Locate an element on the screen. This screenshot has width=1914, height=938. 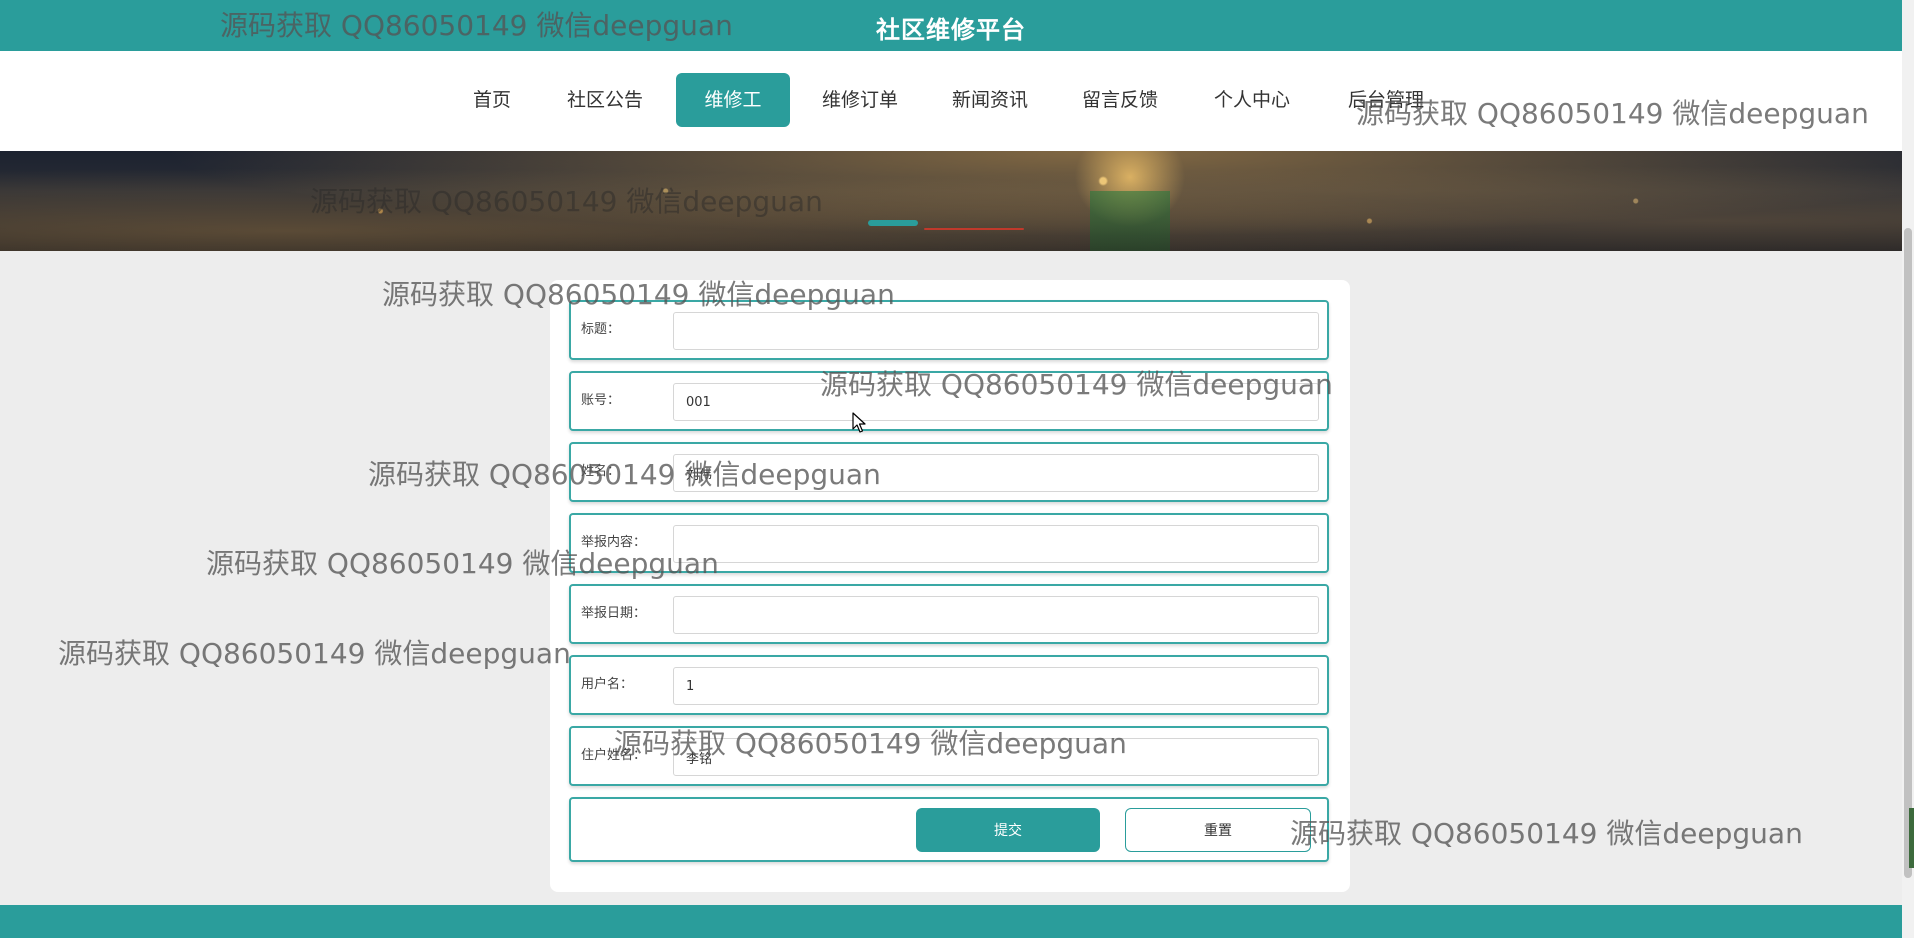
form-row-account: 账号： is located at coordinates (949, 401).